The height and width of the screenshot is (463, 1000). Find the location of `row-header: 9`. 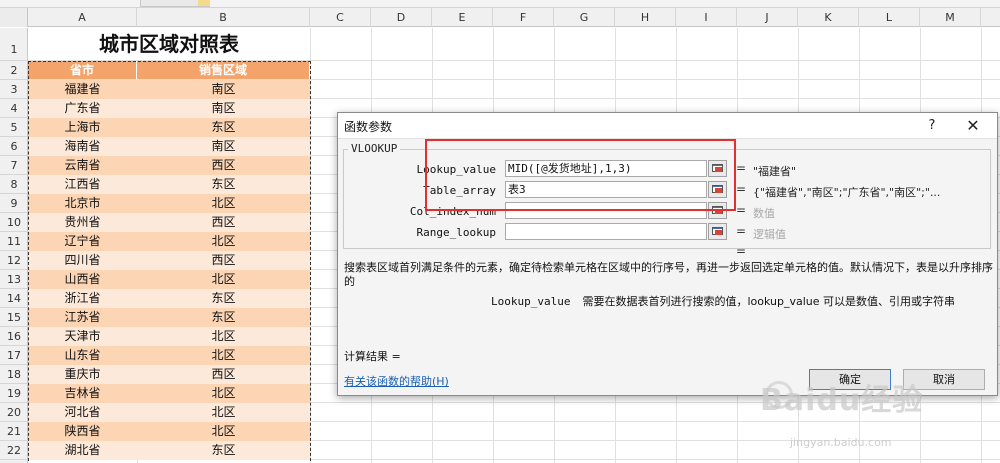

row-header: 9 is located at coordinates (14, 203).